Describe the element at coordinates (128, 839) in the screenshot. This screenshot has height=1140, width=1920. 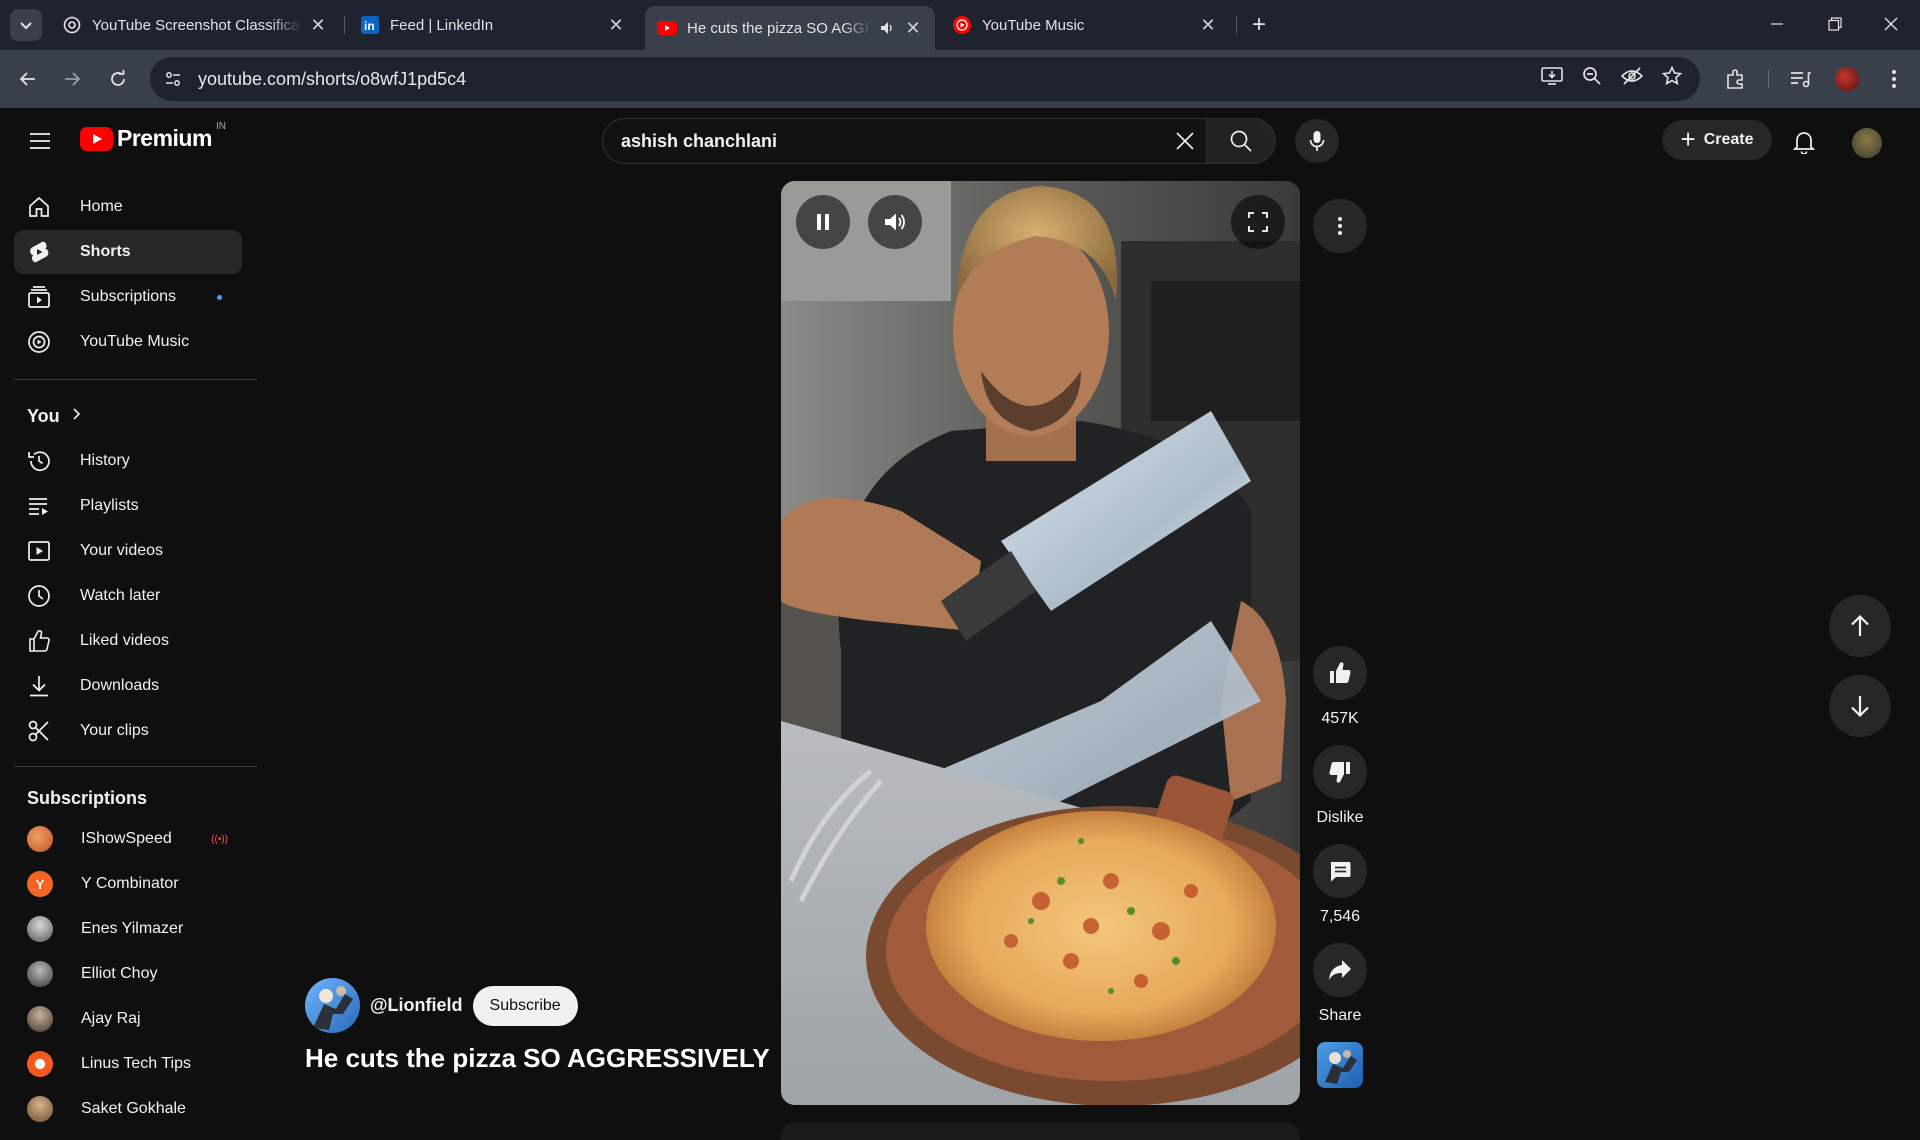
I see `subscription-channel: IShowSpeed ((•))` at that location.